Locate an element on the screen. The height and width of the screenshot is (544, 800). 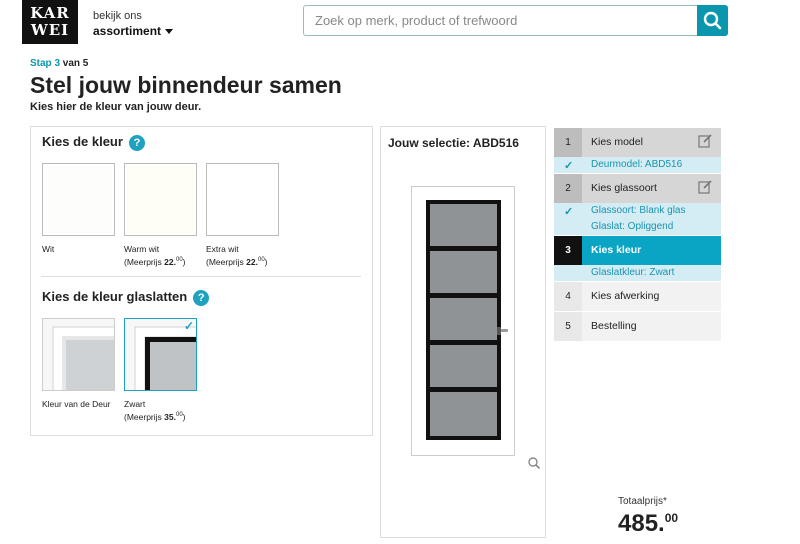
color-option-extra-wit is located at coordinates (242, 199).